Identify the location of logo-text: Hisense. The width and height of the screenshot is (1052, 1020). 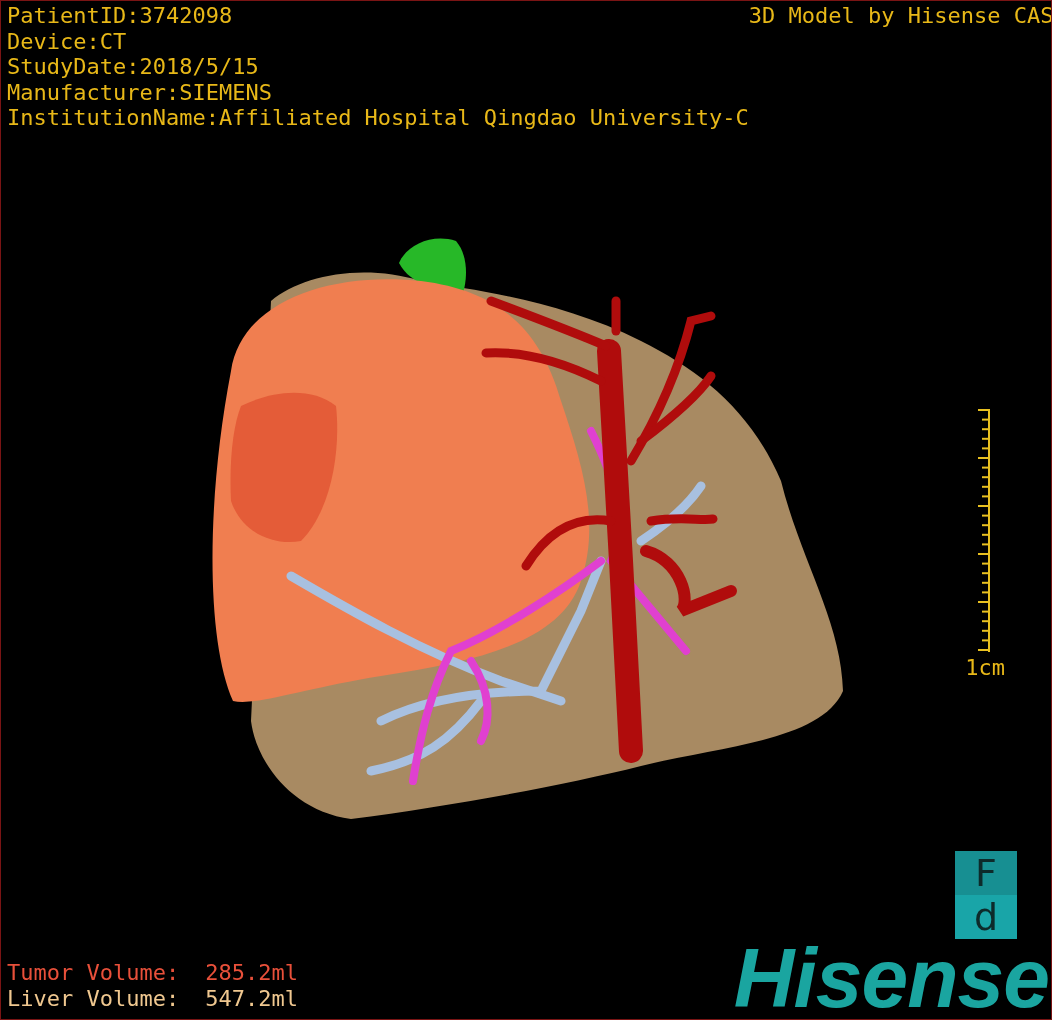
(891, 978).